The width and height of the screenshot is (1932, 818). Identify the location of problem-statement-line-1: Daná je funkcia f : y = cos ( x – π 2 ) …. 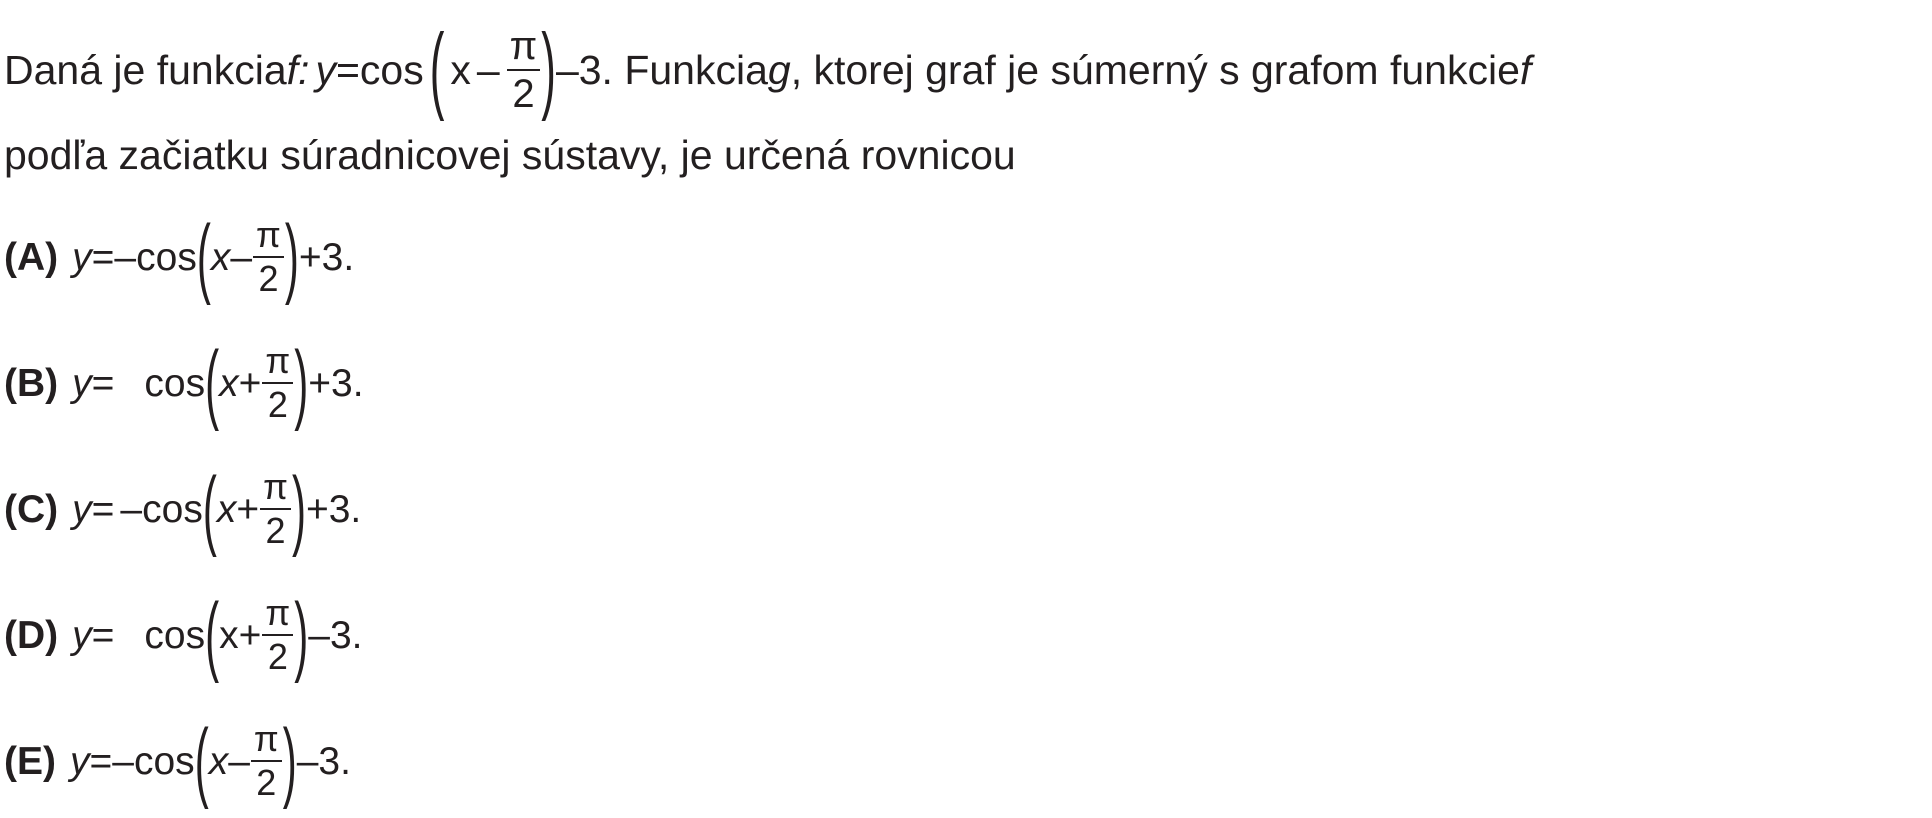
(768, 68).